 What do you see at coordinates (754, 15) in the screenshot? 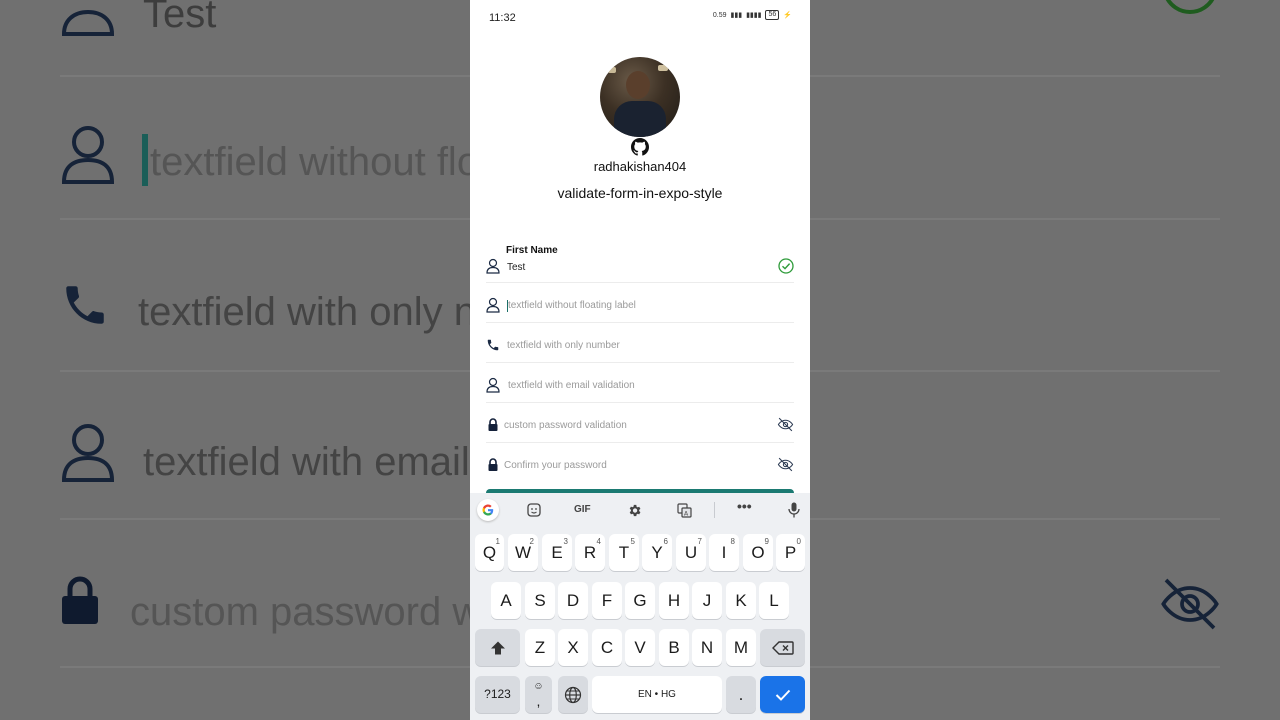
I see `signal-icon: ▮▮▮▮` at bounding box center [754, 15].